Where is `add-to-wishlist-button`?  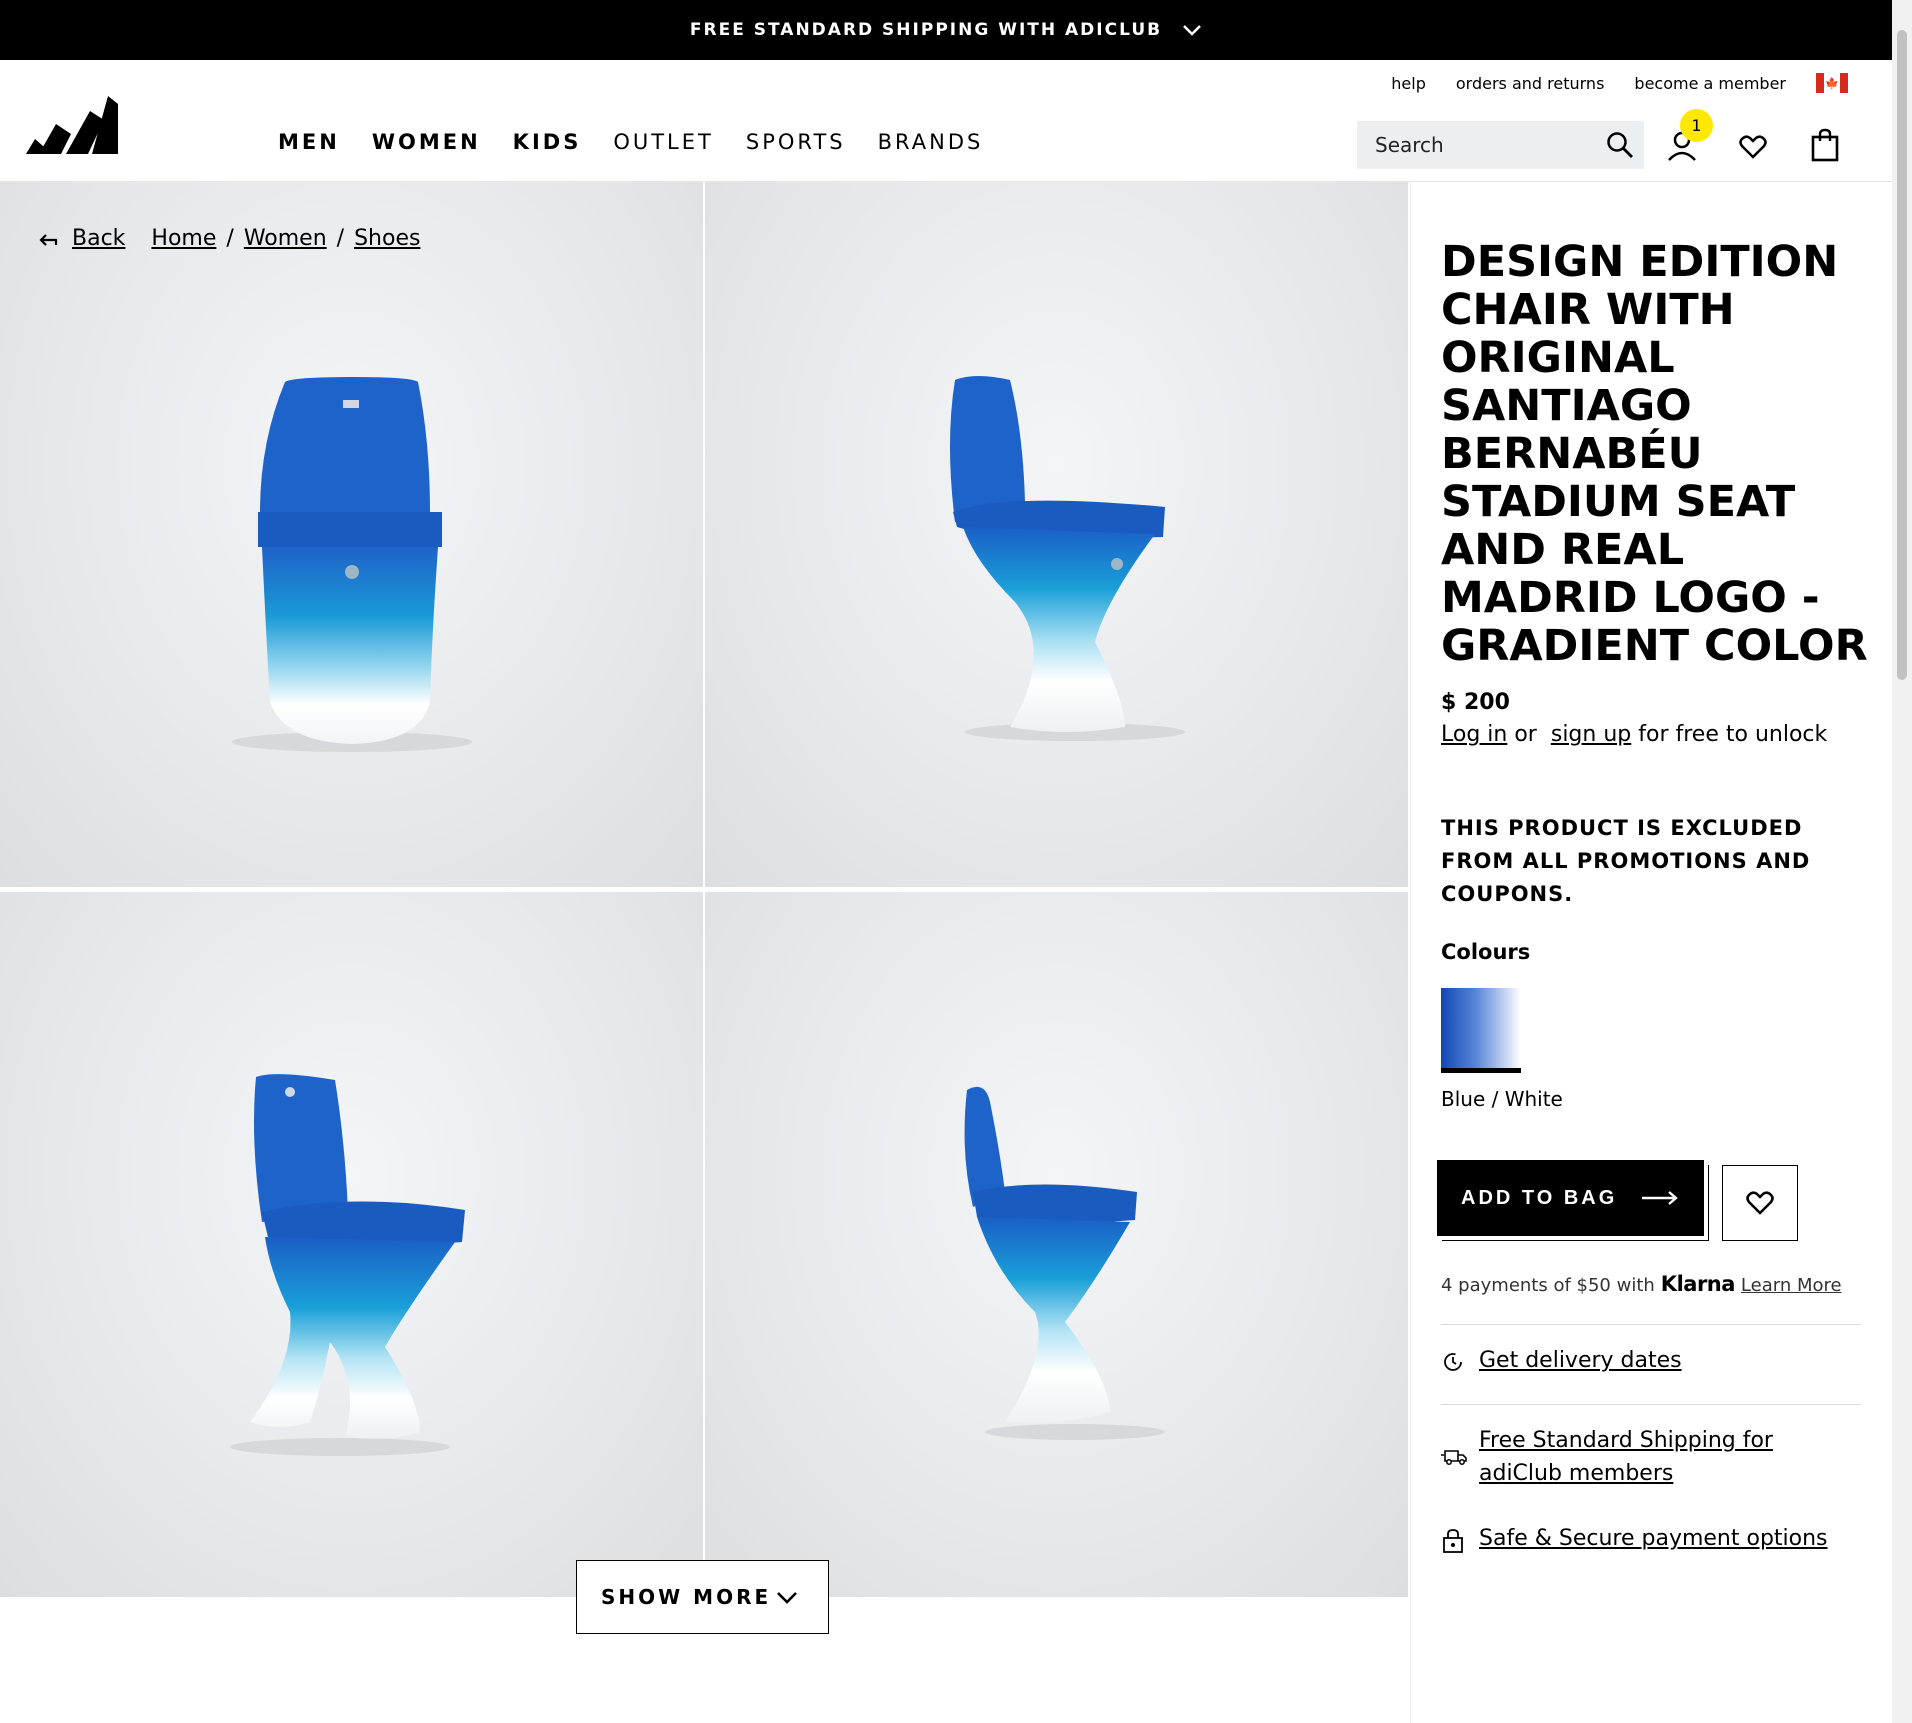
add-to-wishlist-button is located at coordinates (1760, 1203).